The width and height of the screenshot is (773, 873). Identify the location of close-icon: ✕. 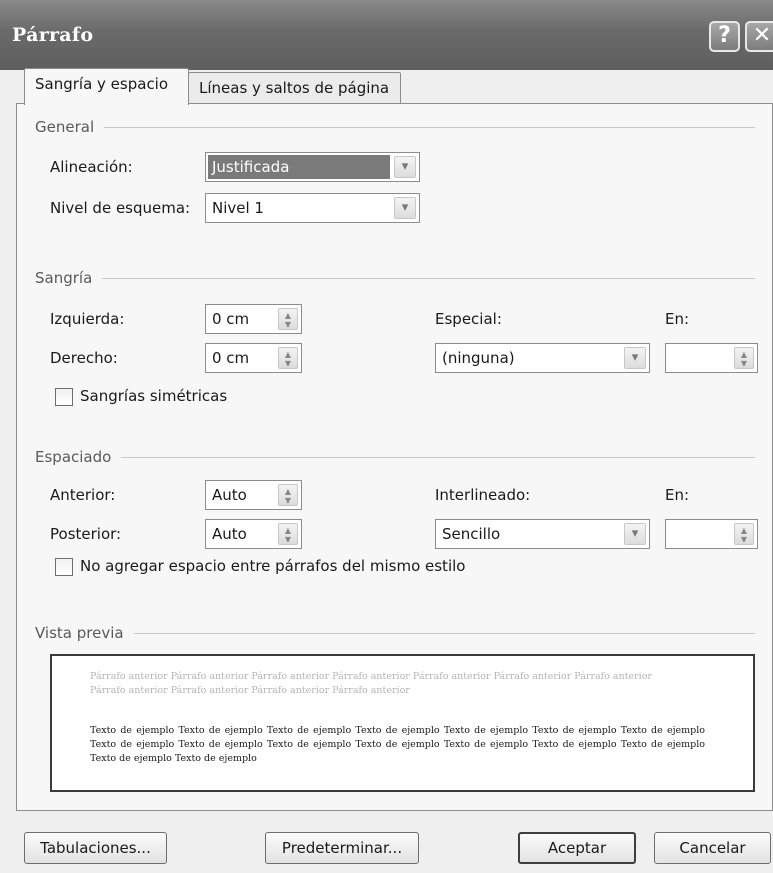
(762, 35).